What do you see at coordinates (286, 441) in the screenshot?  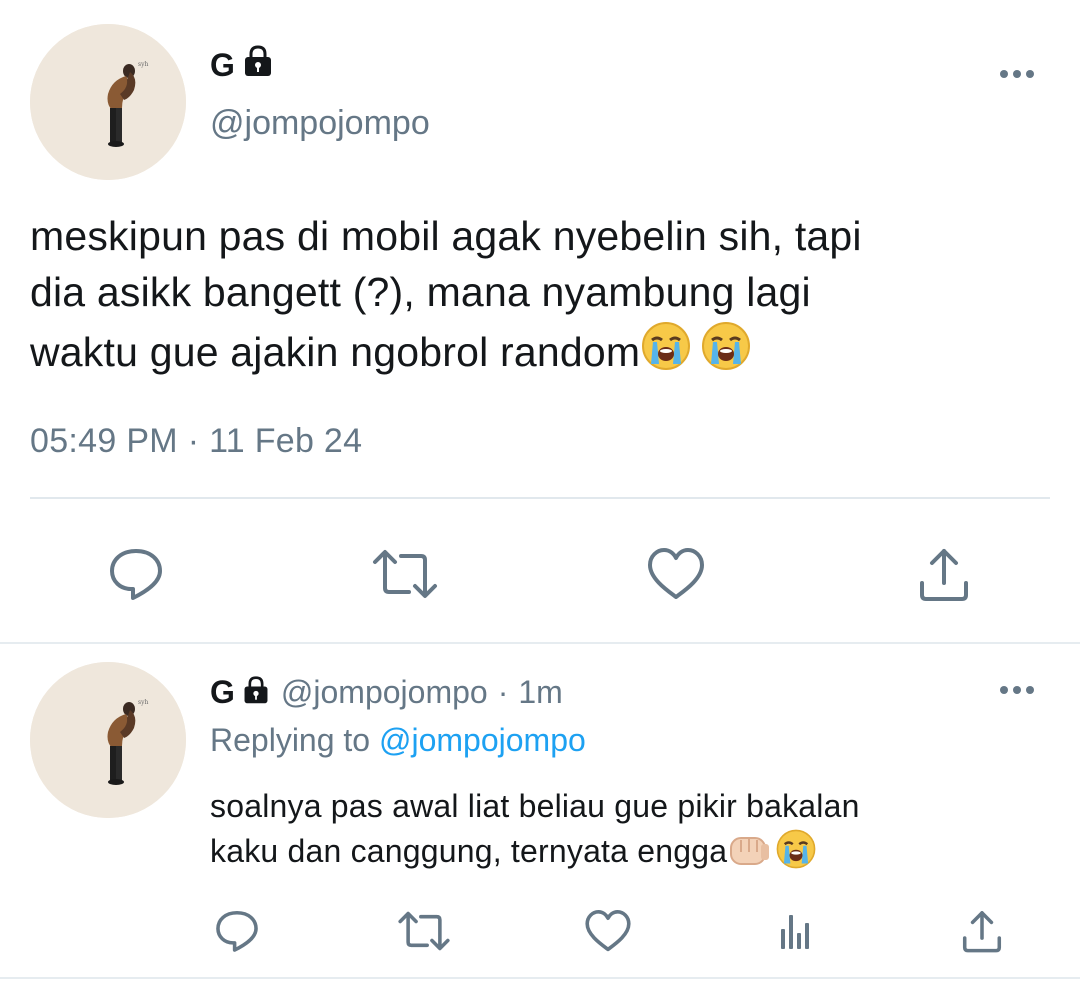 I see `tweet-date: 11 Feb 24` at bounding box center [286, 441].